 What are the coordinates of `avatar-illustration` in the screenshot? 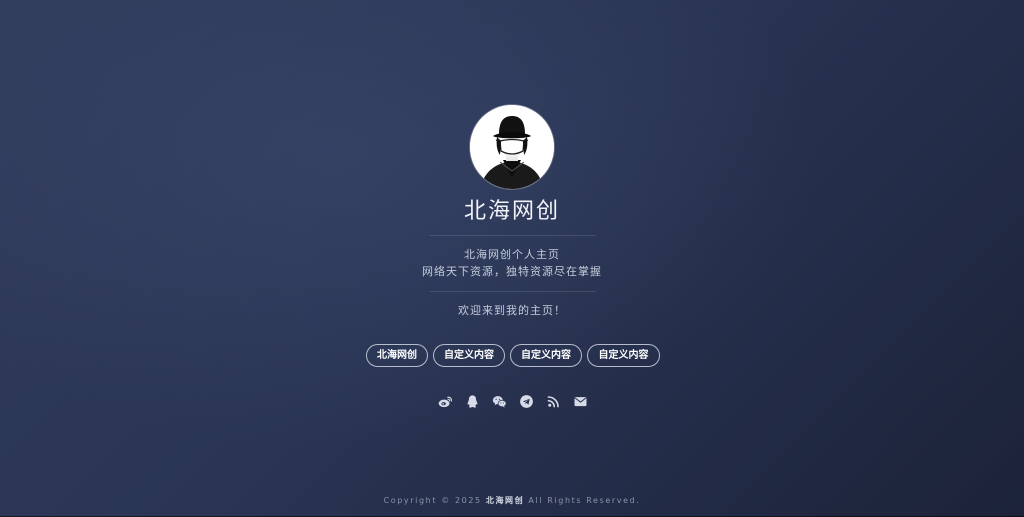 It's located at (512, 147).